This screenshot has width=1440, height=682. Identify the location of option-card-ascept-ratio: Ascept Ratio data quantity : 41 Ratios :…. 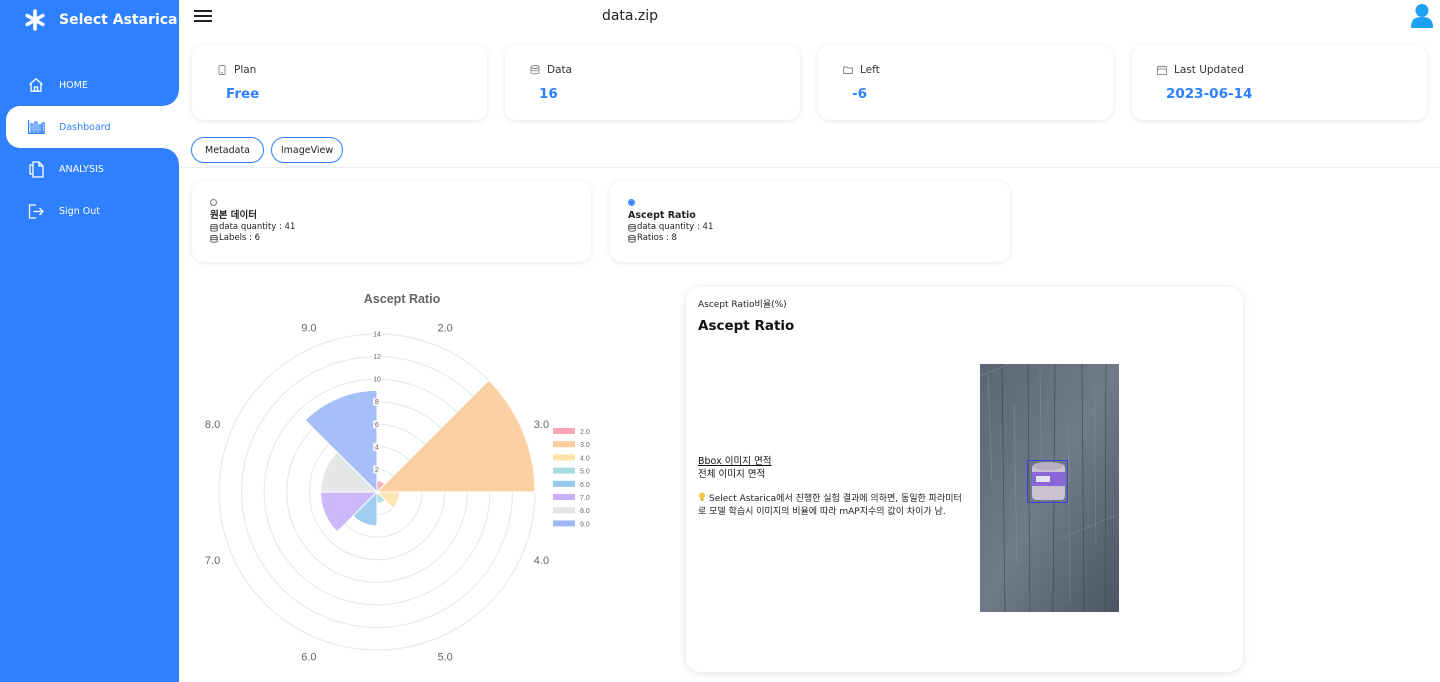
(810, 221).